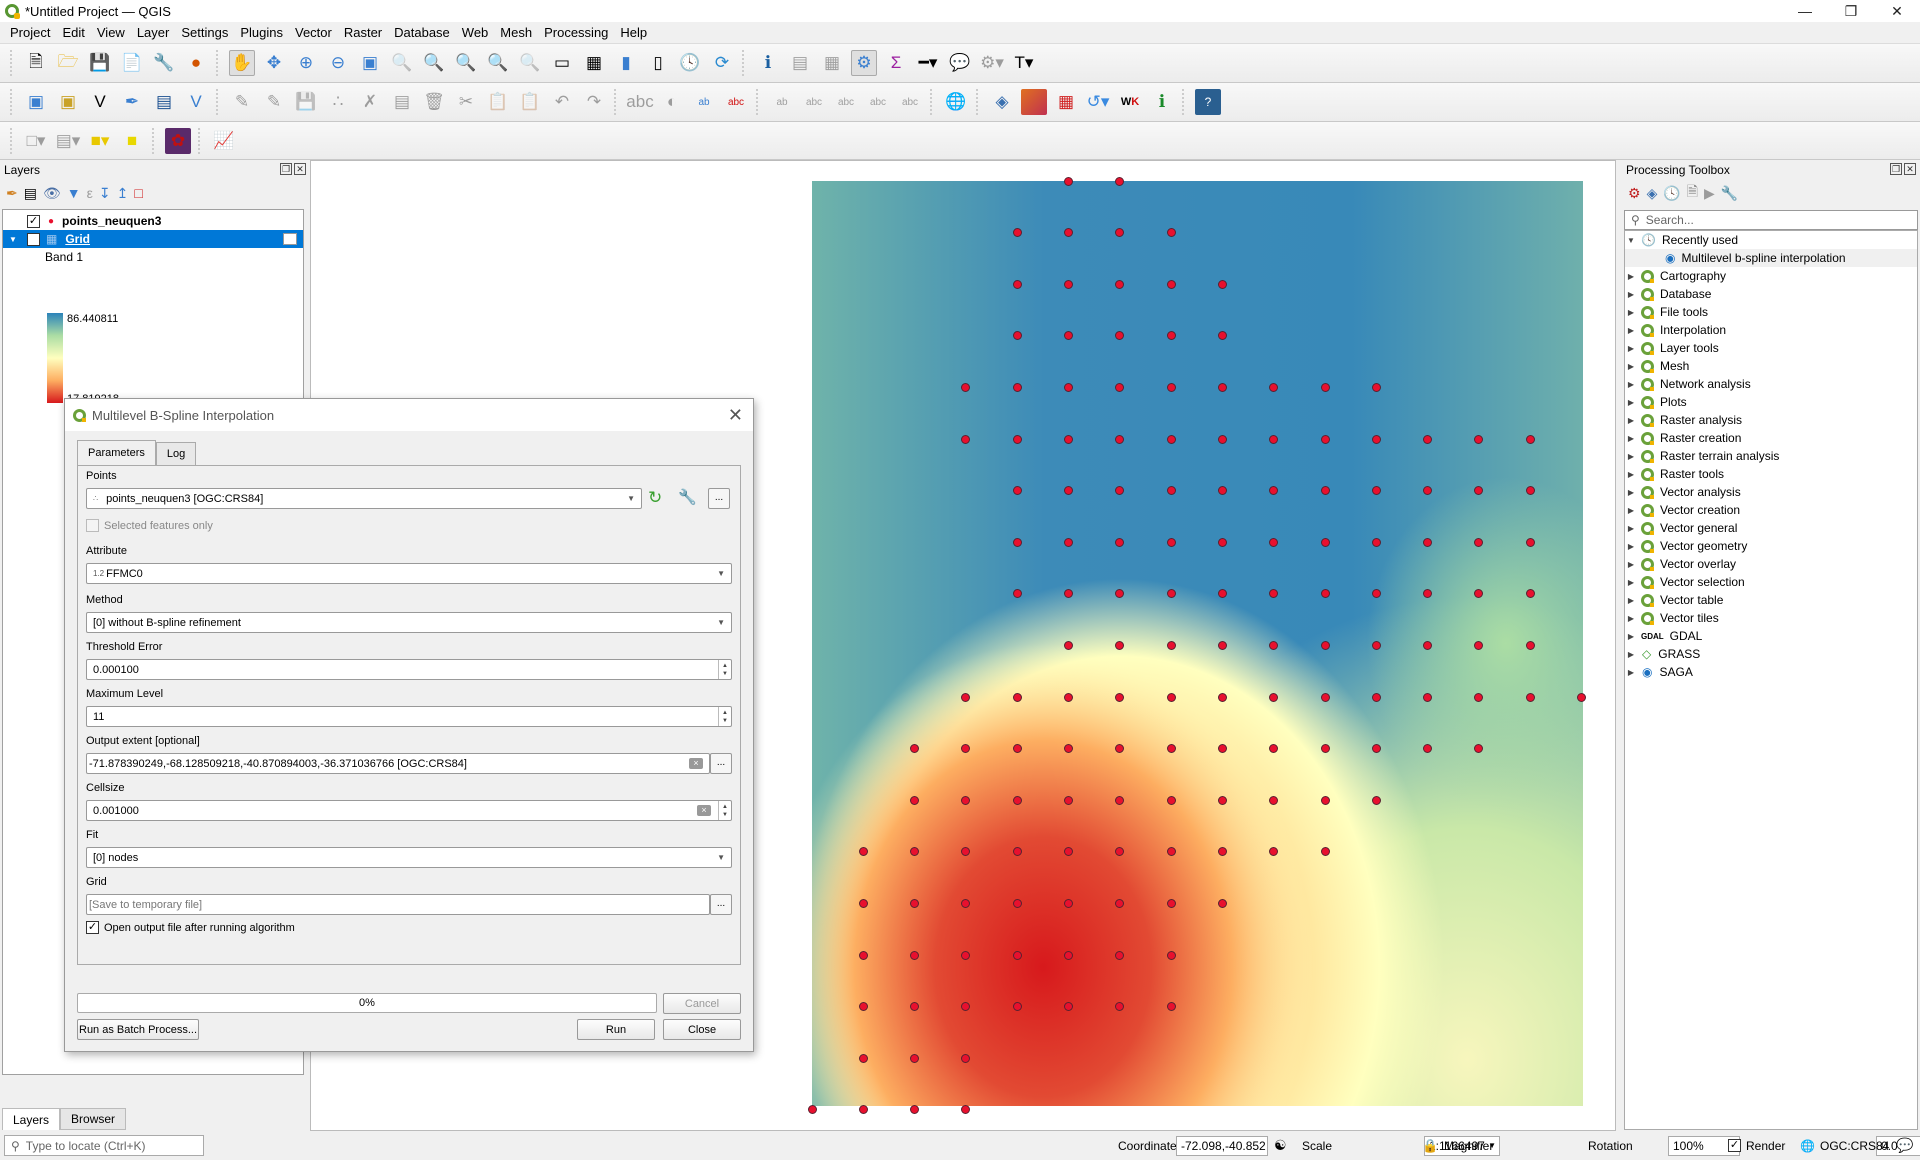 The height and width of the screenshot is (1160, 1920). Describe the element at coordinates (1771, 294) in the screenshot. I see `tree-item-database: ▶ Database` at that location.